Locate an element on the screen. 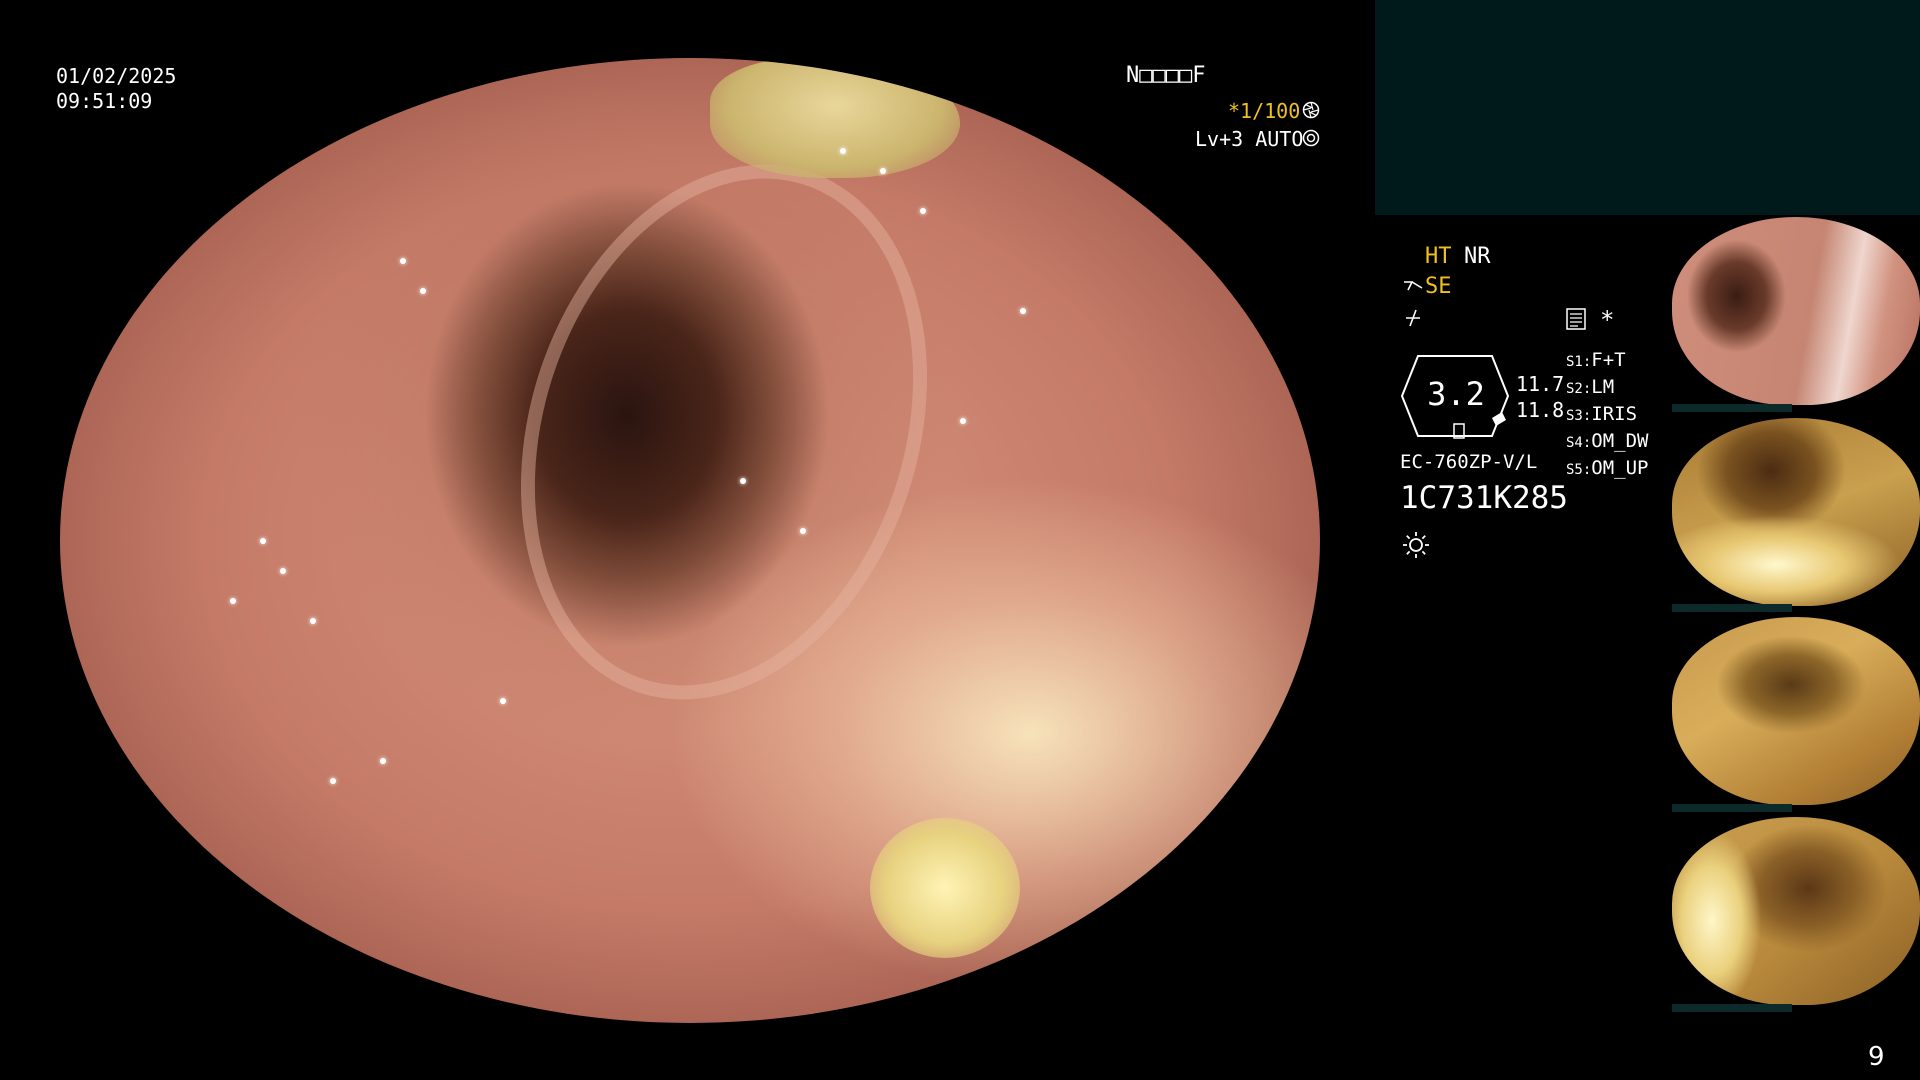 The image size is (1920, 1080). aperture-icon is located at coordinates (1311, 110).